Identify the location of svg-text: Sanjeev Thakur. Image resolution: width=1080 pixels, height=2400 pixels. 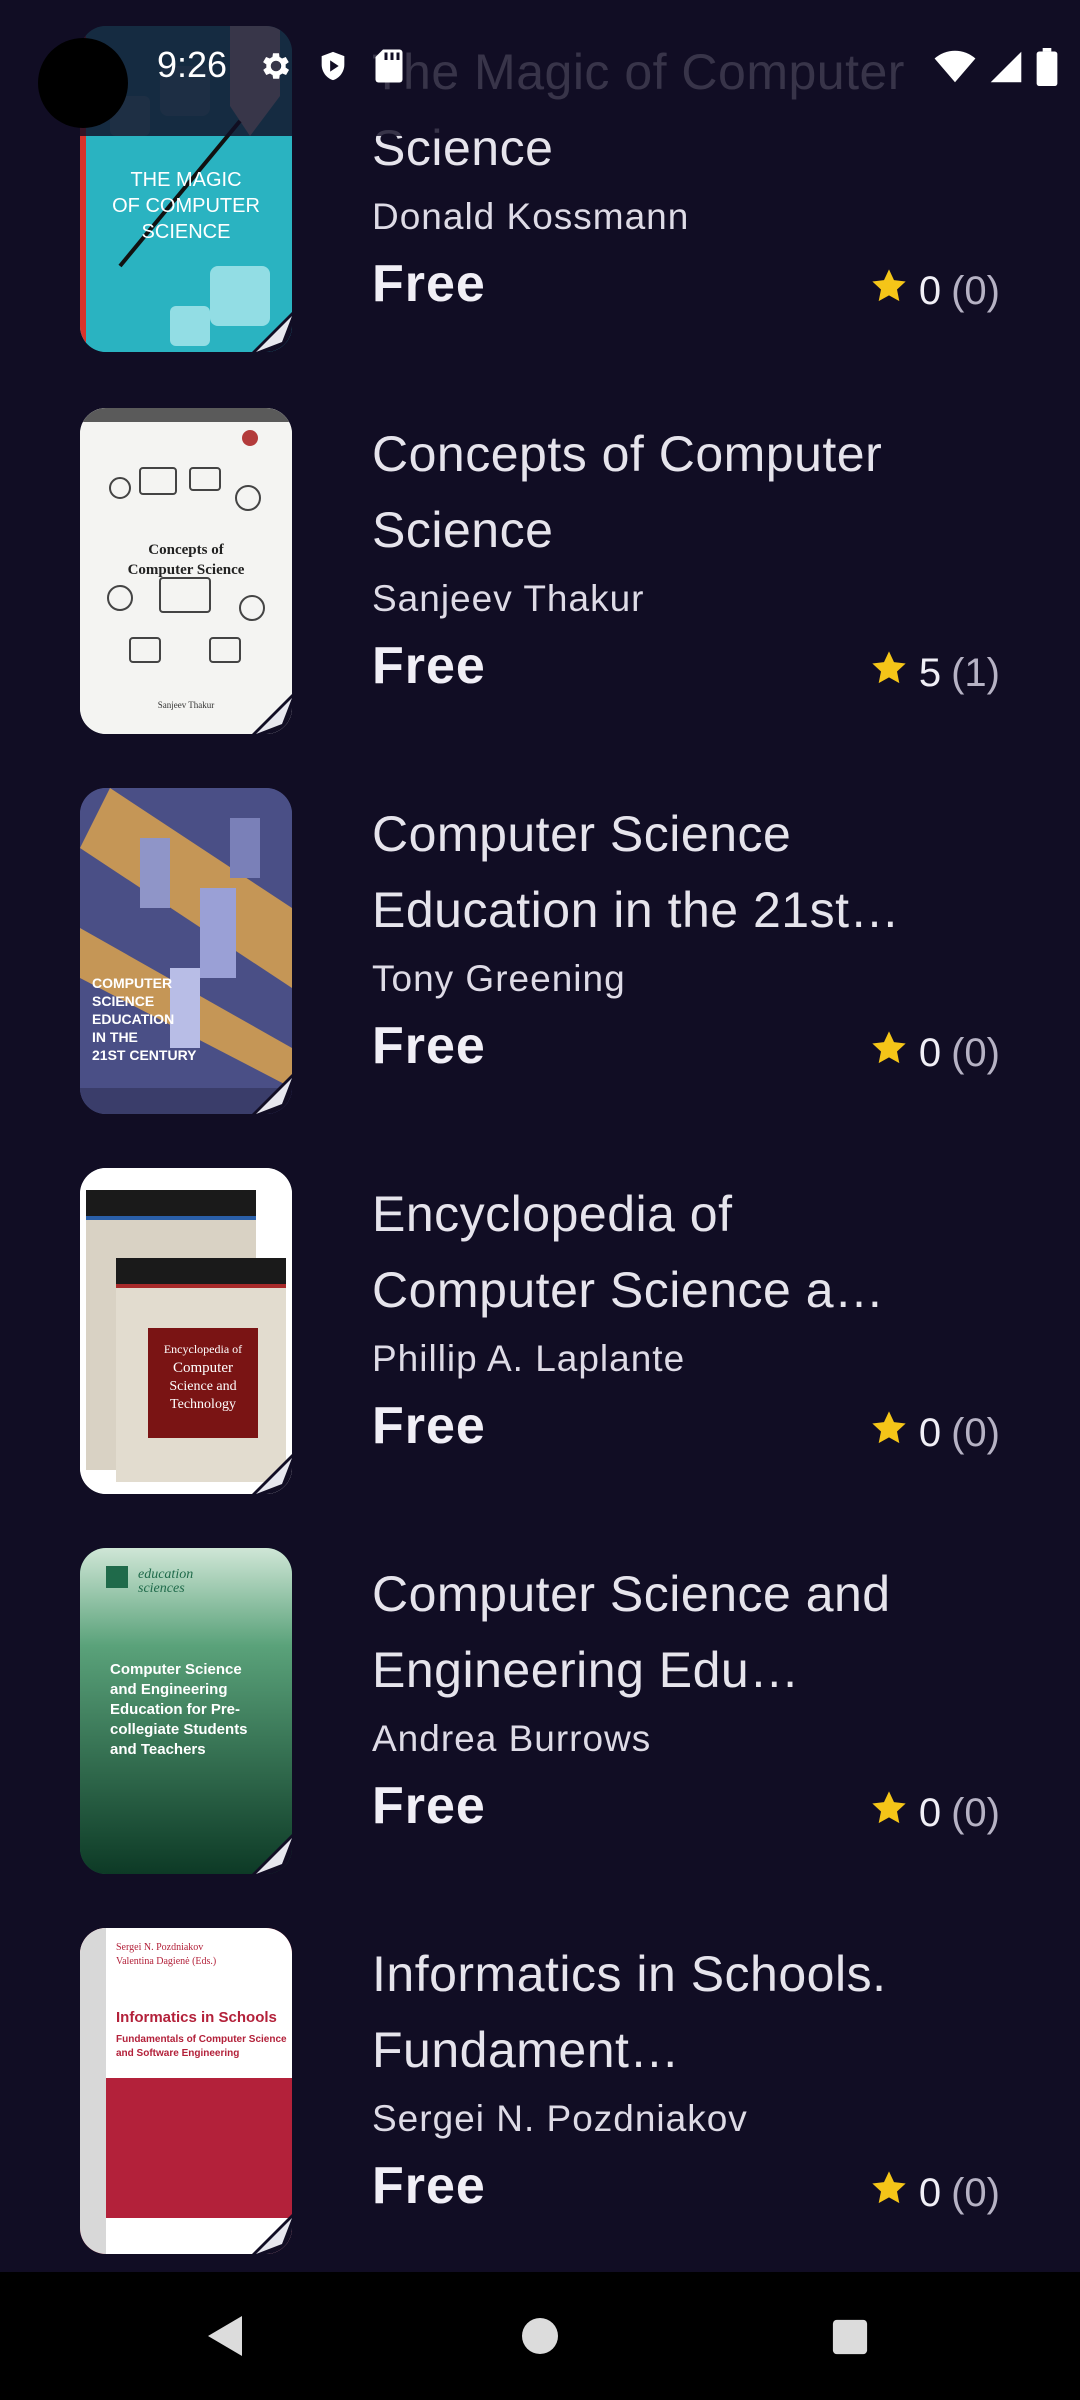
(186, 705).